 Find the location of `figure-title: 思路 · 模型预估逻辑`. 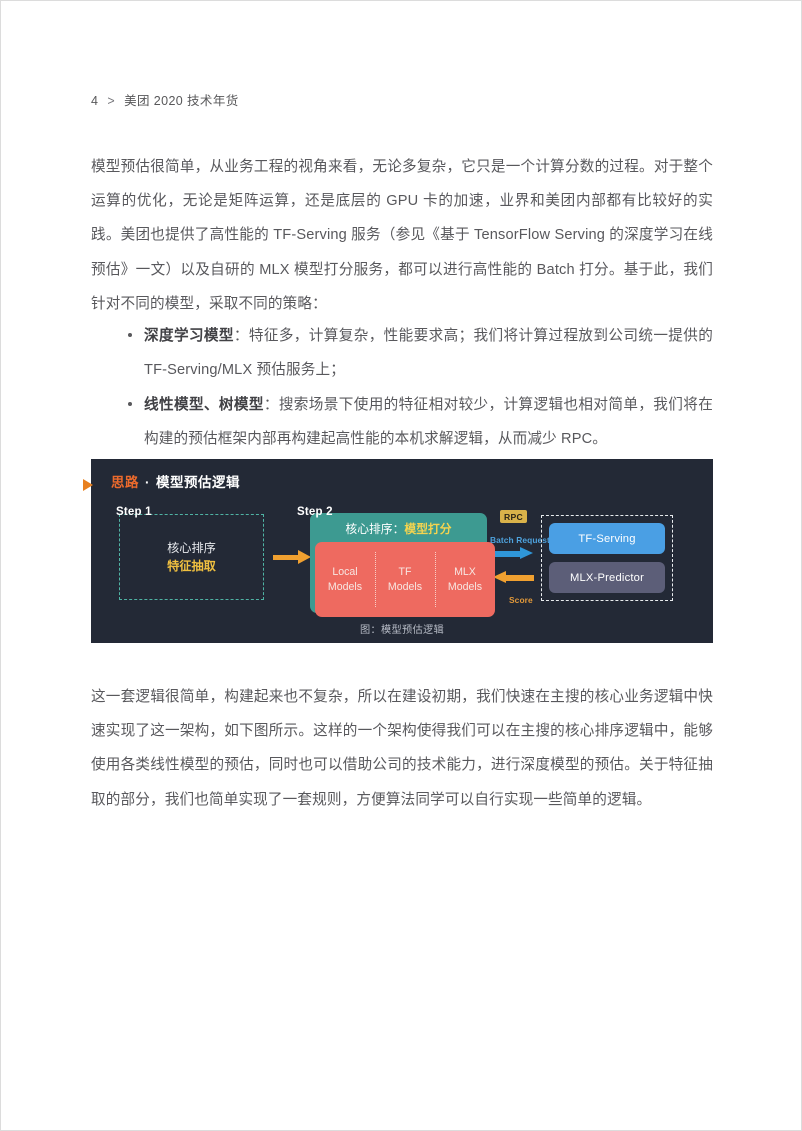

figure-title: 思路 · 模型预估逻辑 is located at coordinates (175, 481).